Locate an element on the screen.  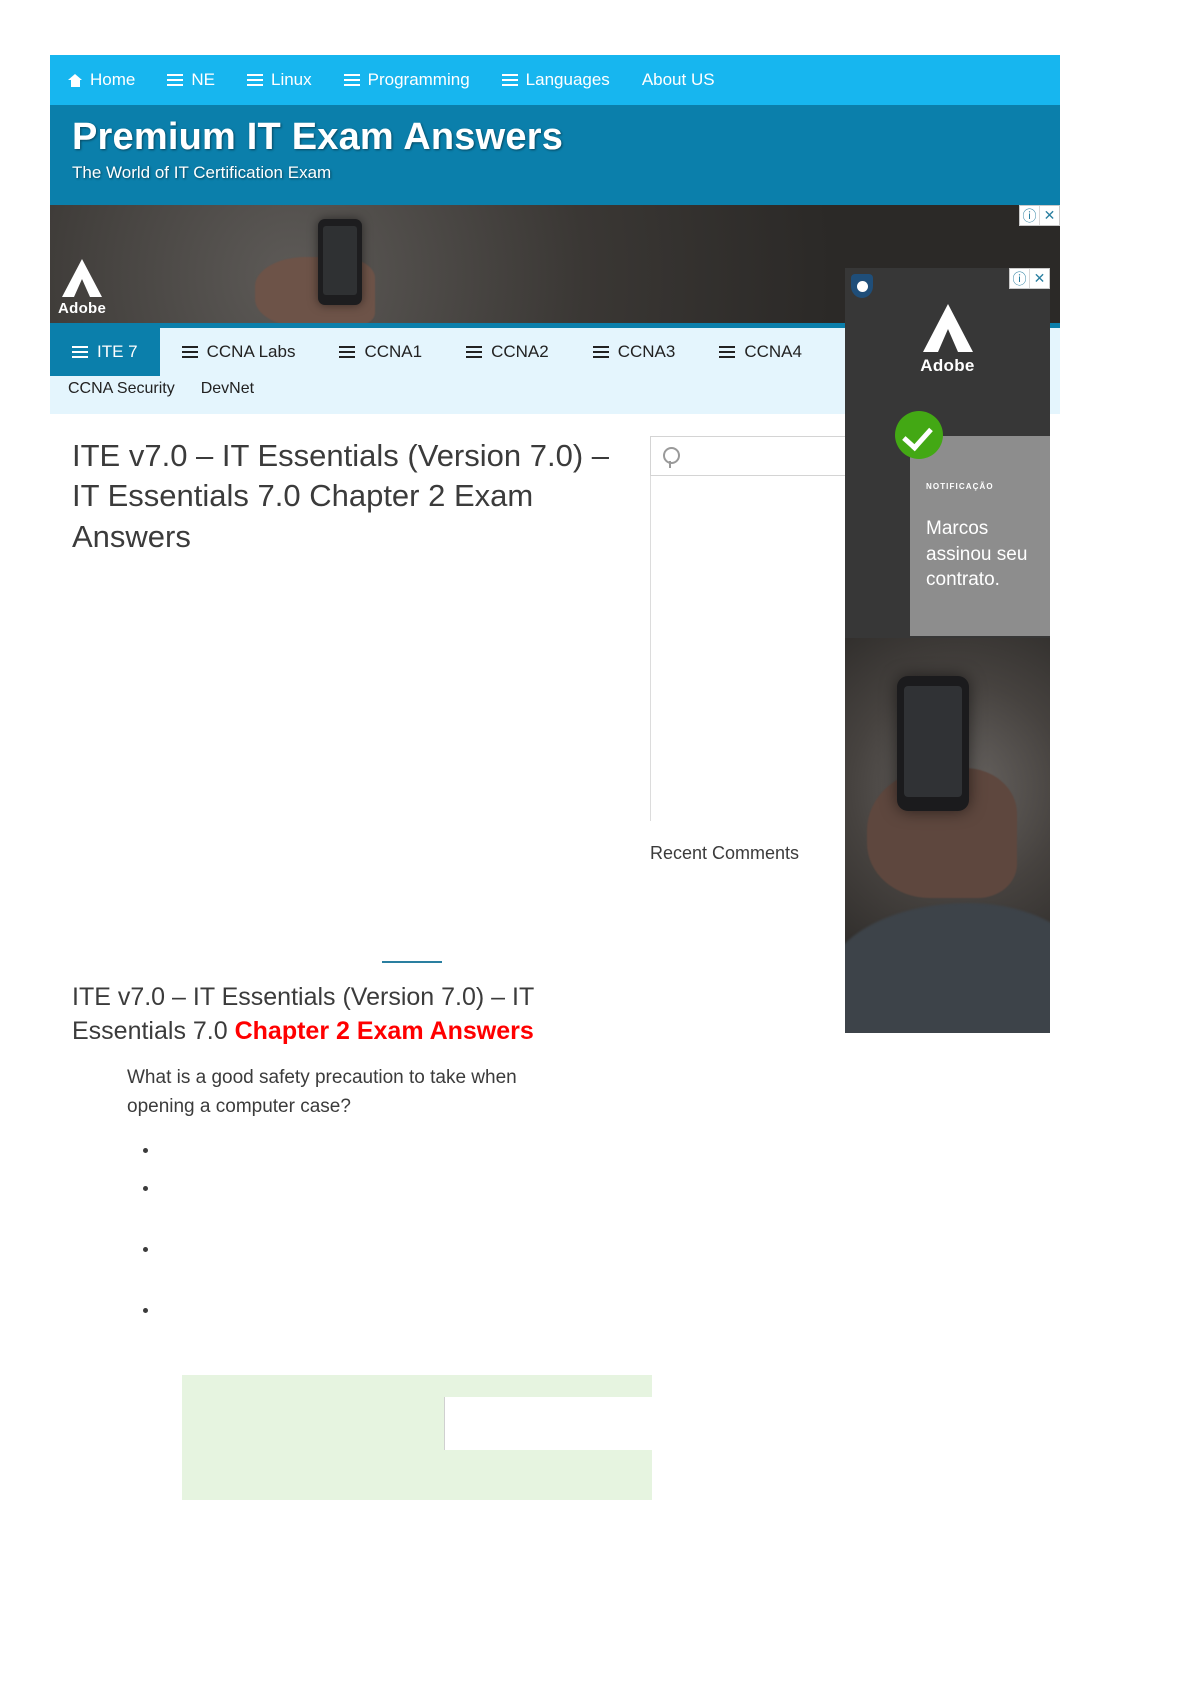
nav-item-label: Programming is located at coordinates (418, 79).